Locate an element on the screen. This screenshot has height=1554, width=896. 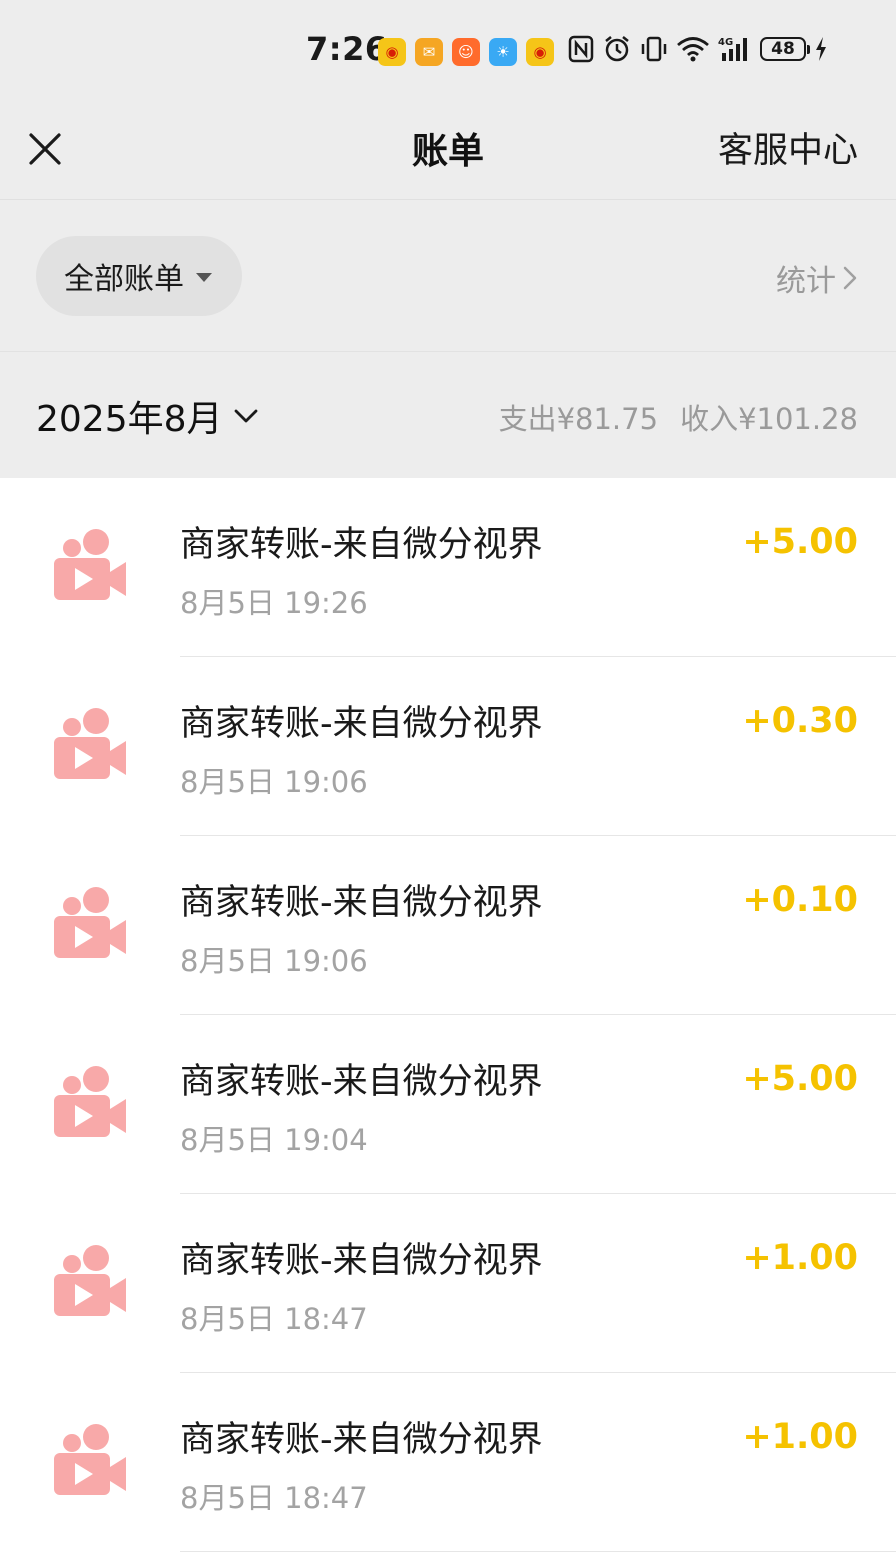
divider is located at coordinates (538, 1551).